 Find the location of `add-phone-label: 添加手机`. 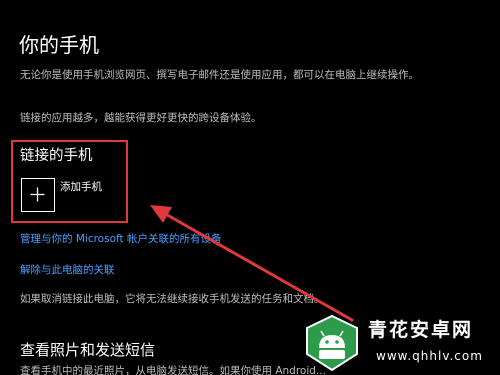

add-phone-label: 添加手机 is located at coordinates (81, 187).